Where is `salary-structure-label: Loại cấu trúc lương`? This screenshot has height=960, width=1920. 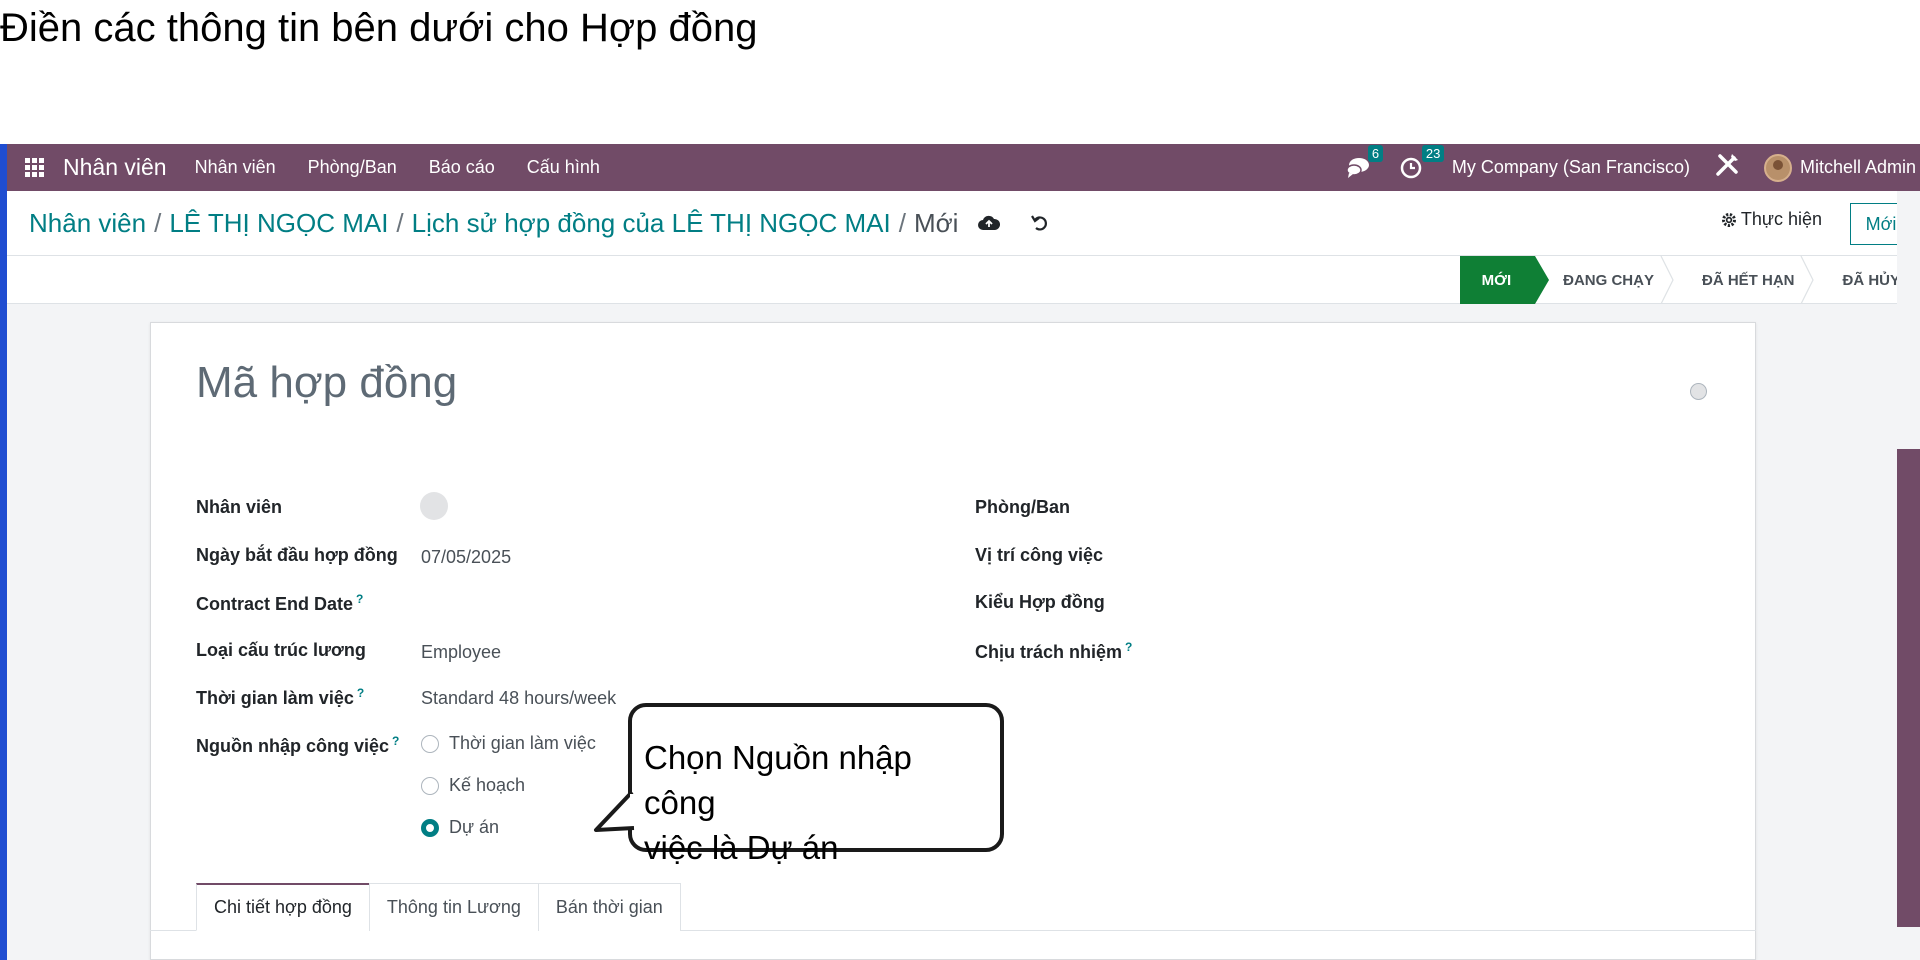 salary-structure-label: Loại cấu trúc lương is located at coordinates (281, 650).